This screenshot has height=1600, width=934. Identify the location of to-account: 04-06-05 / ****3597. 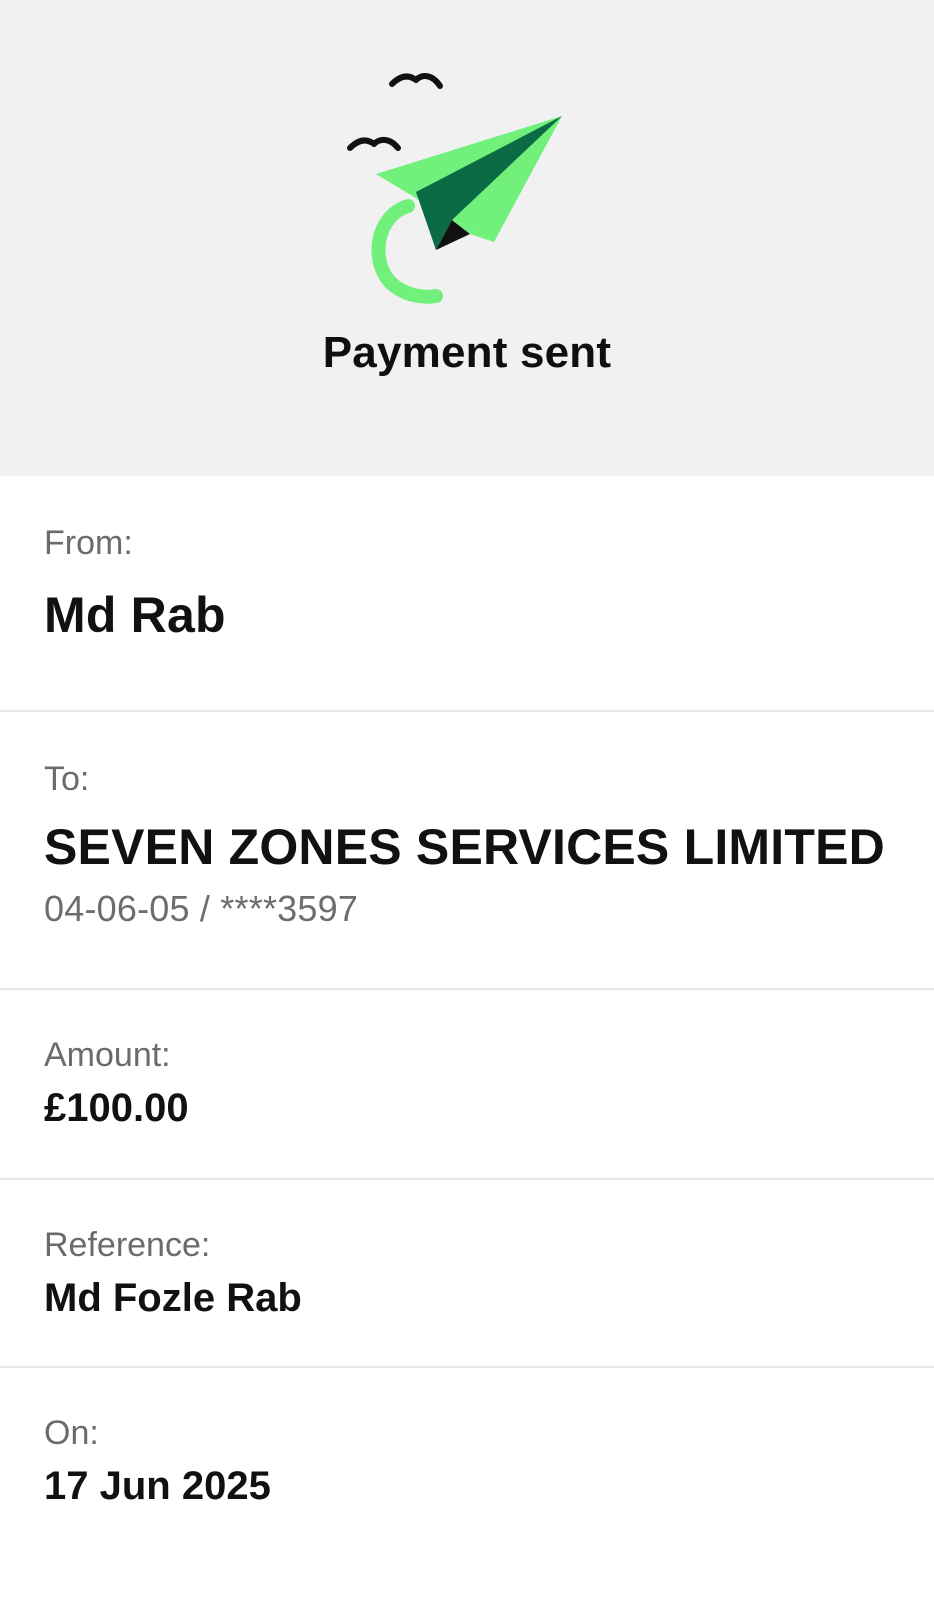
(201, 908).